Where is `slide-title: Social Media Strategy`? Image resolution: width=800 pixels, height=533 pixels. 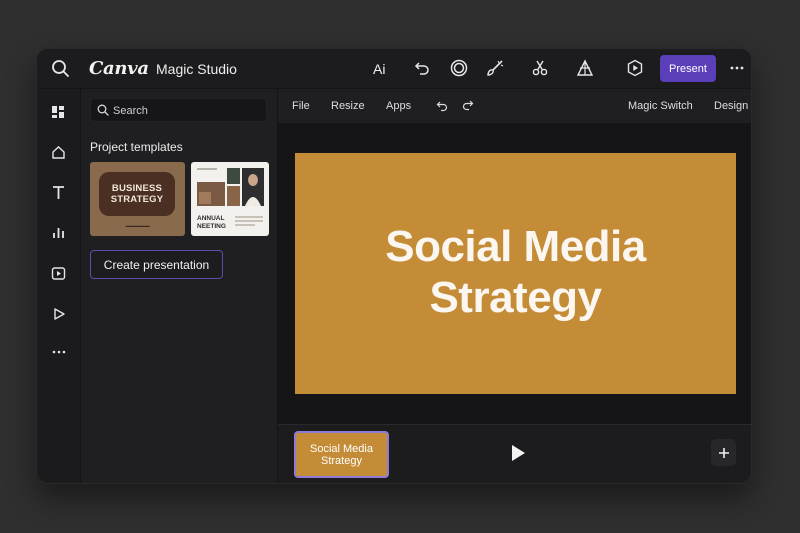 slide-title: Social Media Strategy is located at coordinates (515, 272).